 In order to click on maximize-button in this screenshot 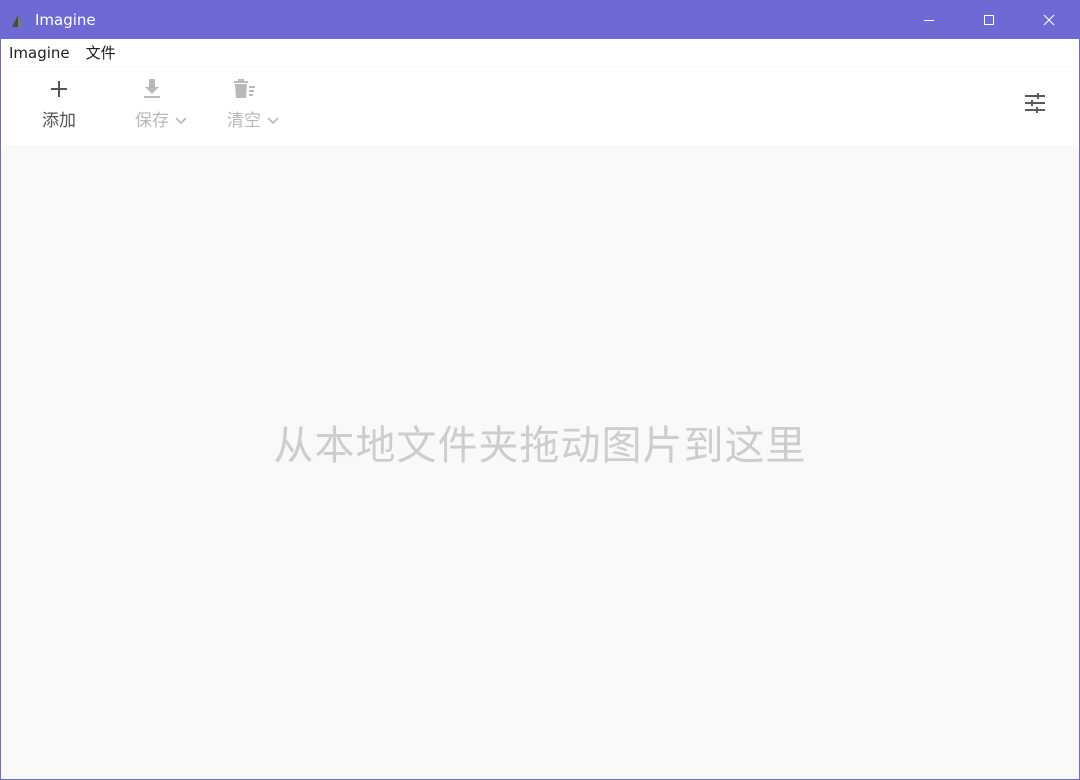, I will do `click(989, 20)`.